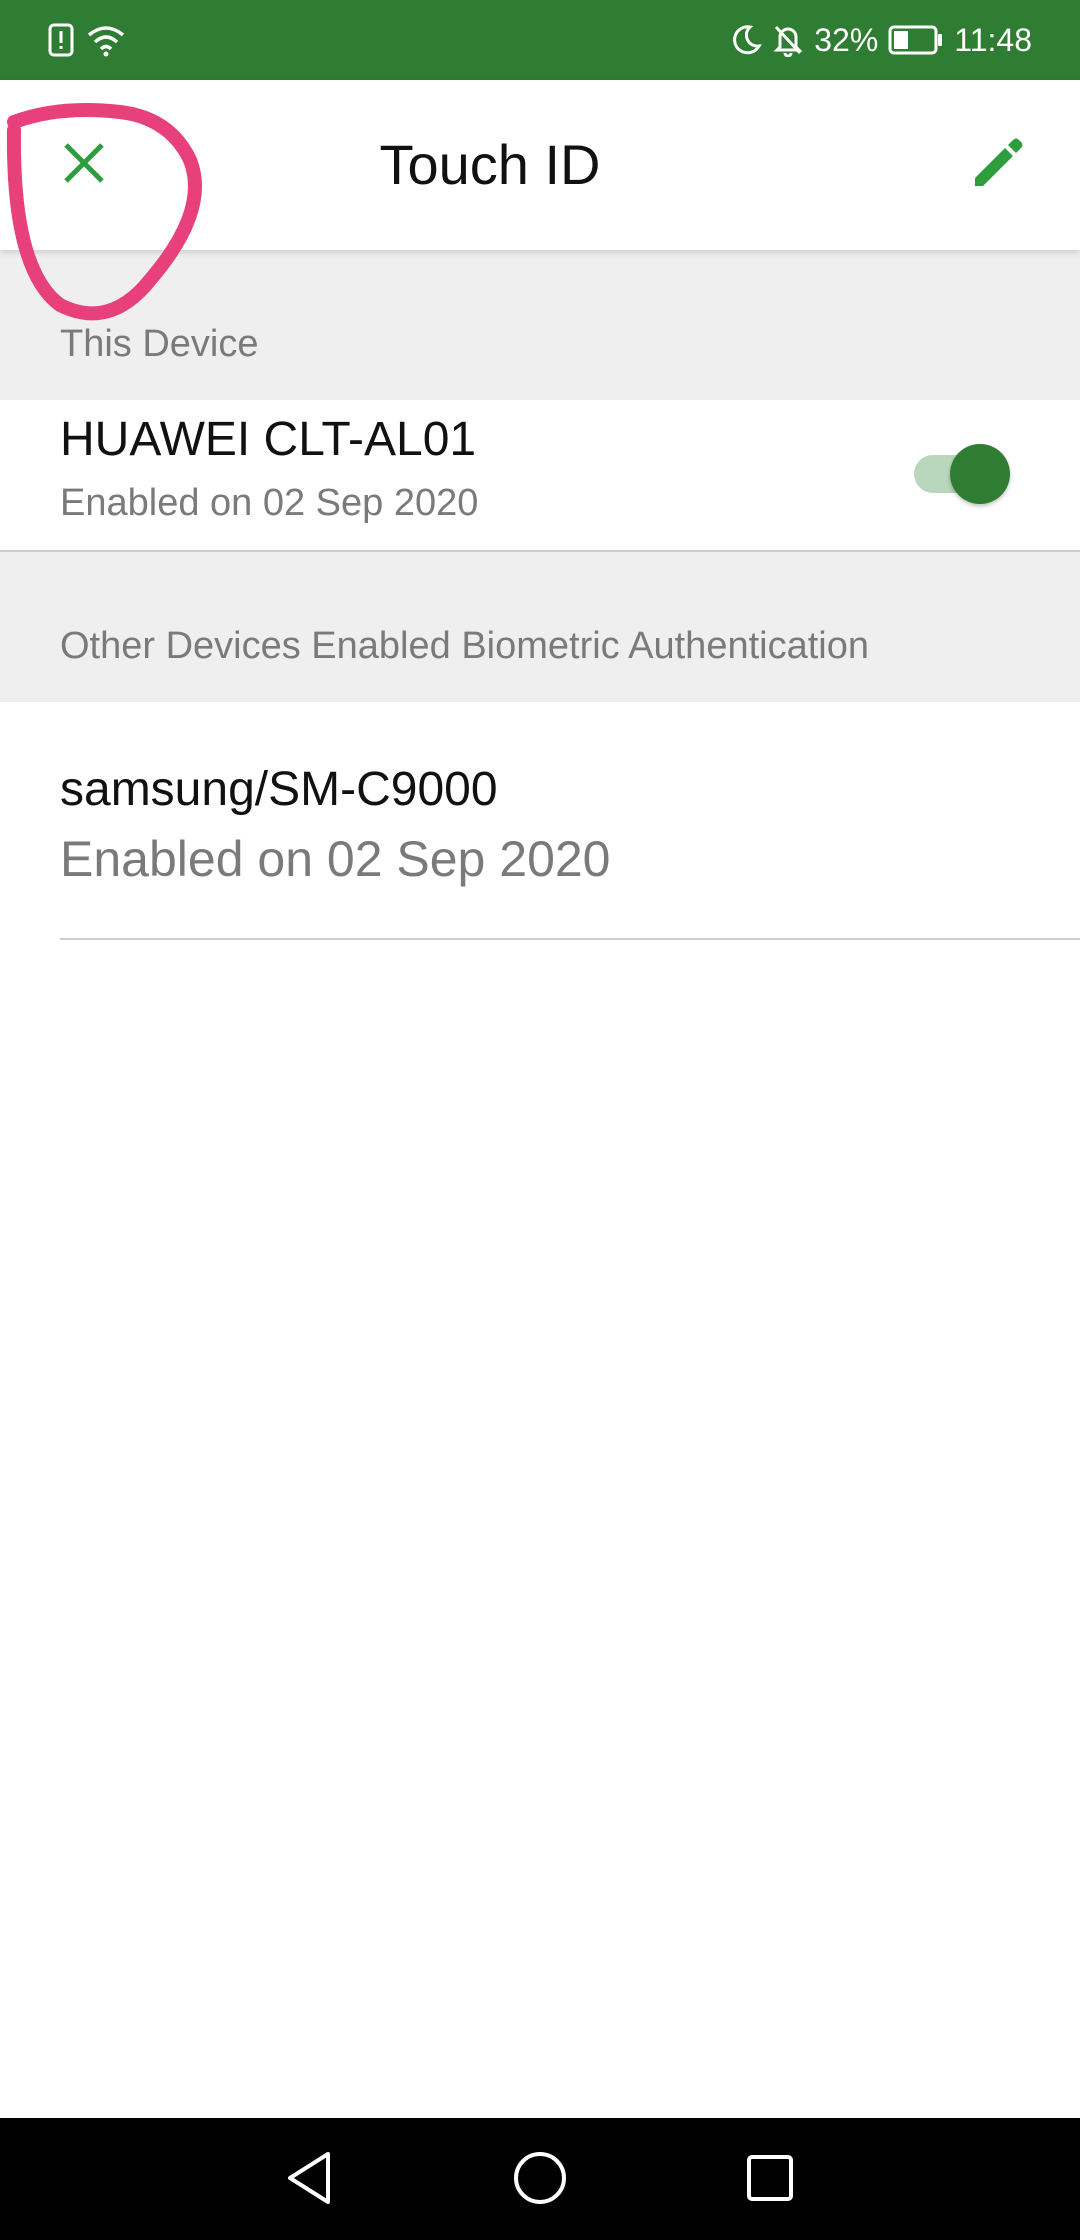 Image resolution: width=1080 pixels, height=2240 pixels. Describe the element at coordinates (980, 474) in the screenshot. I see `toggle-thumb` at that location.